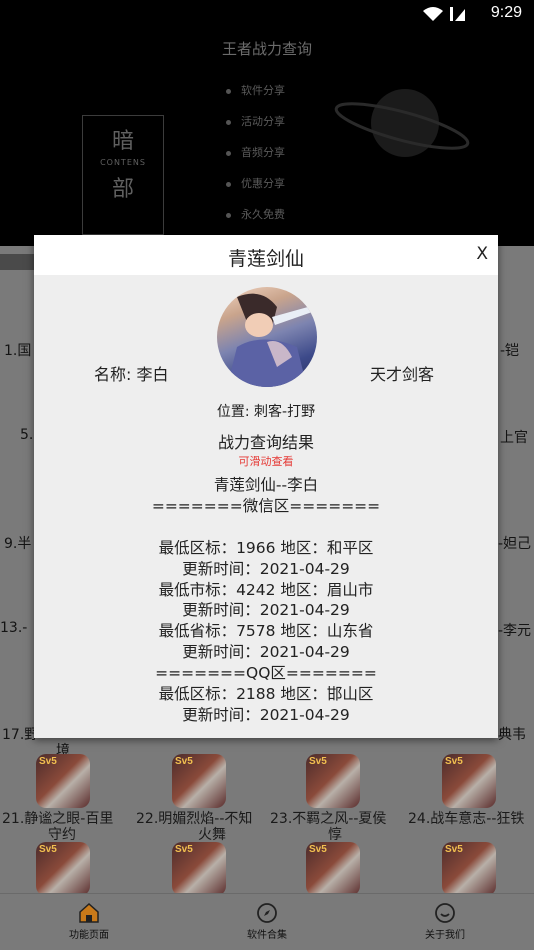 The image size is (534, 950). Describe the element at coordinates (17, 350) in the screenshot. I see `hero-label: 1.国` at that location.